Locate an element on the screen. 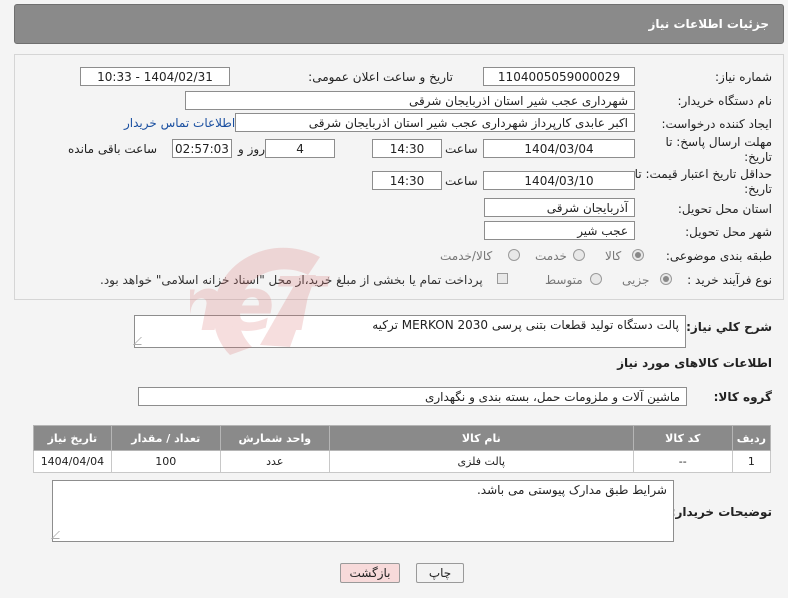 This screenshot has width=788, height=598. col-unit: واحد شمارش is located at coordinates (274, 438).